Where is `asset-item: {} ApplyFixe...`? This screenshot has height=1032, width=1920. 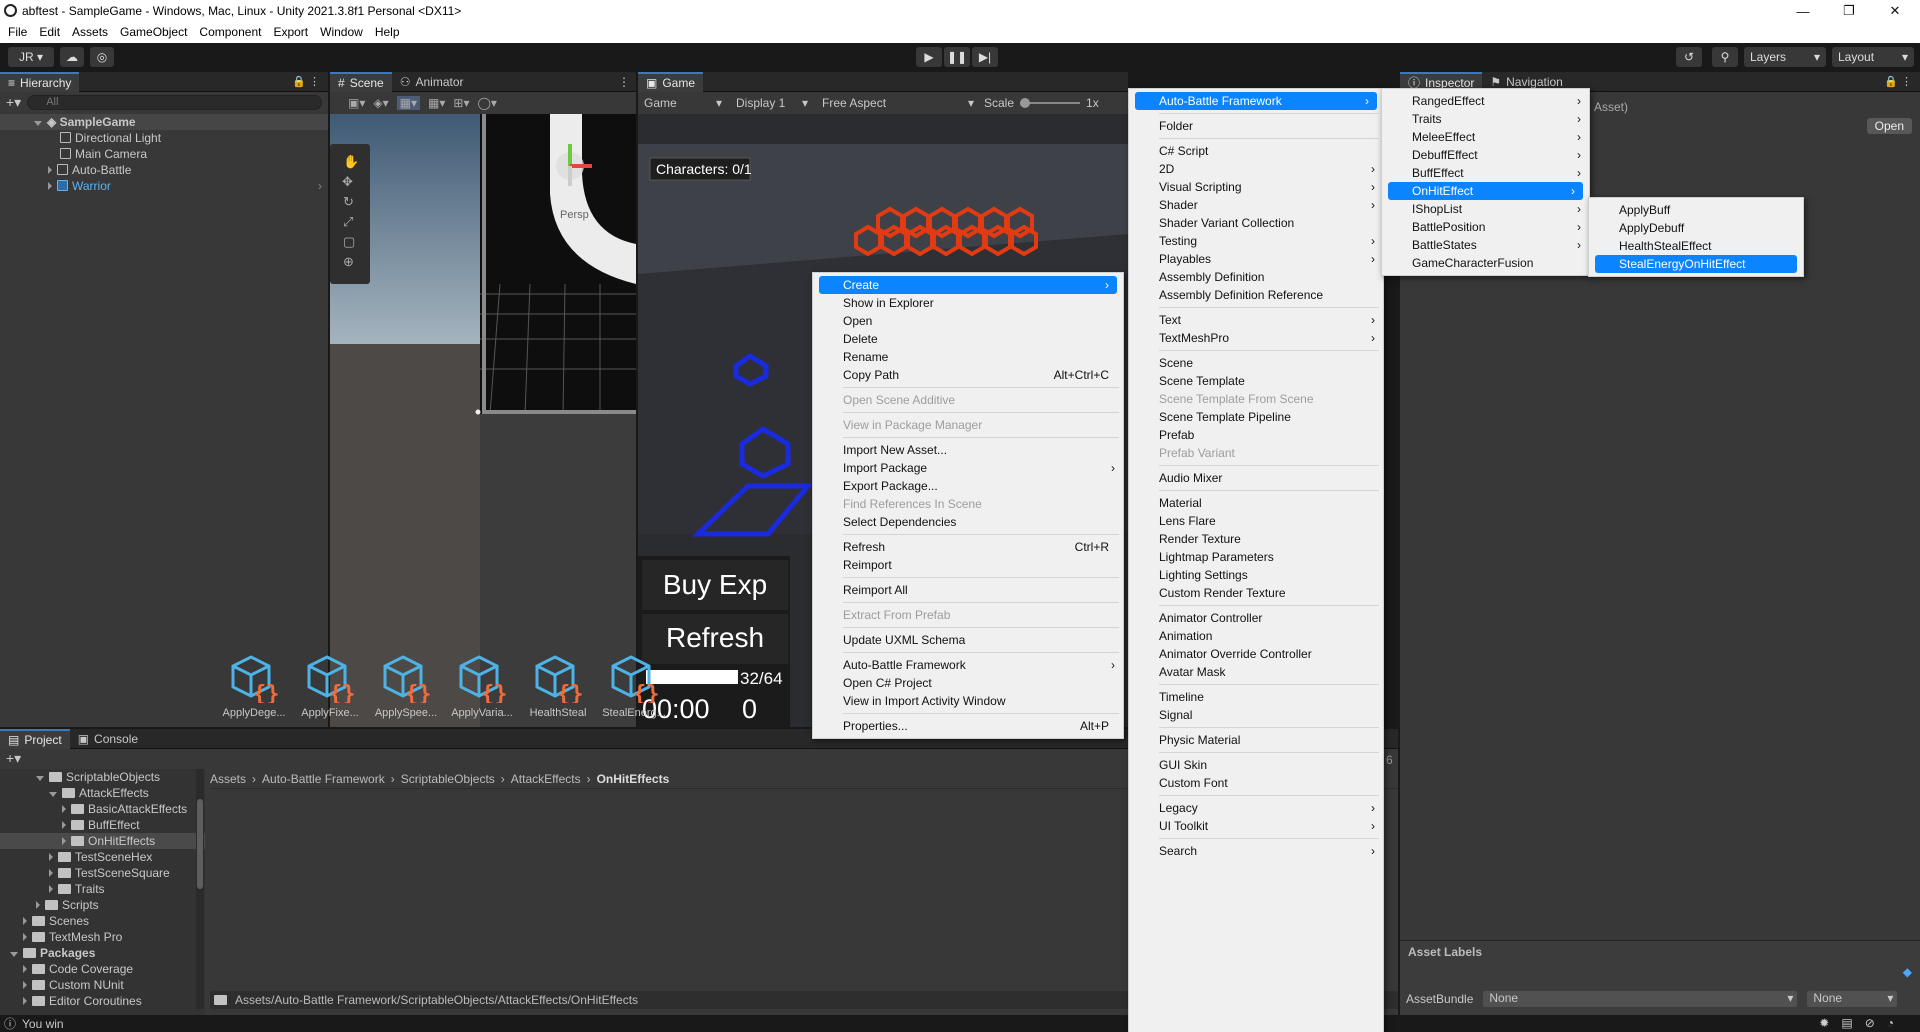 asset-item: {} ApplyFixe... is located at coordinates (330, 687).